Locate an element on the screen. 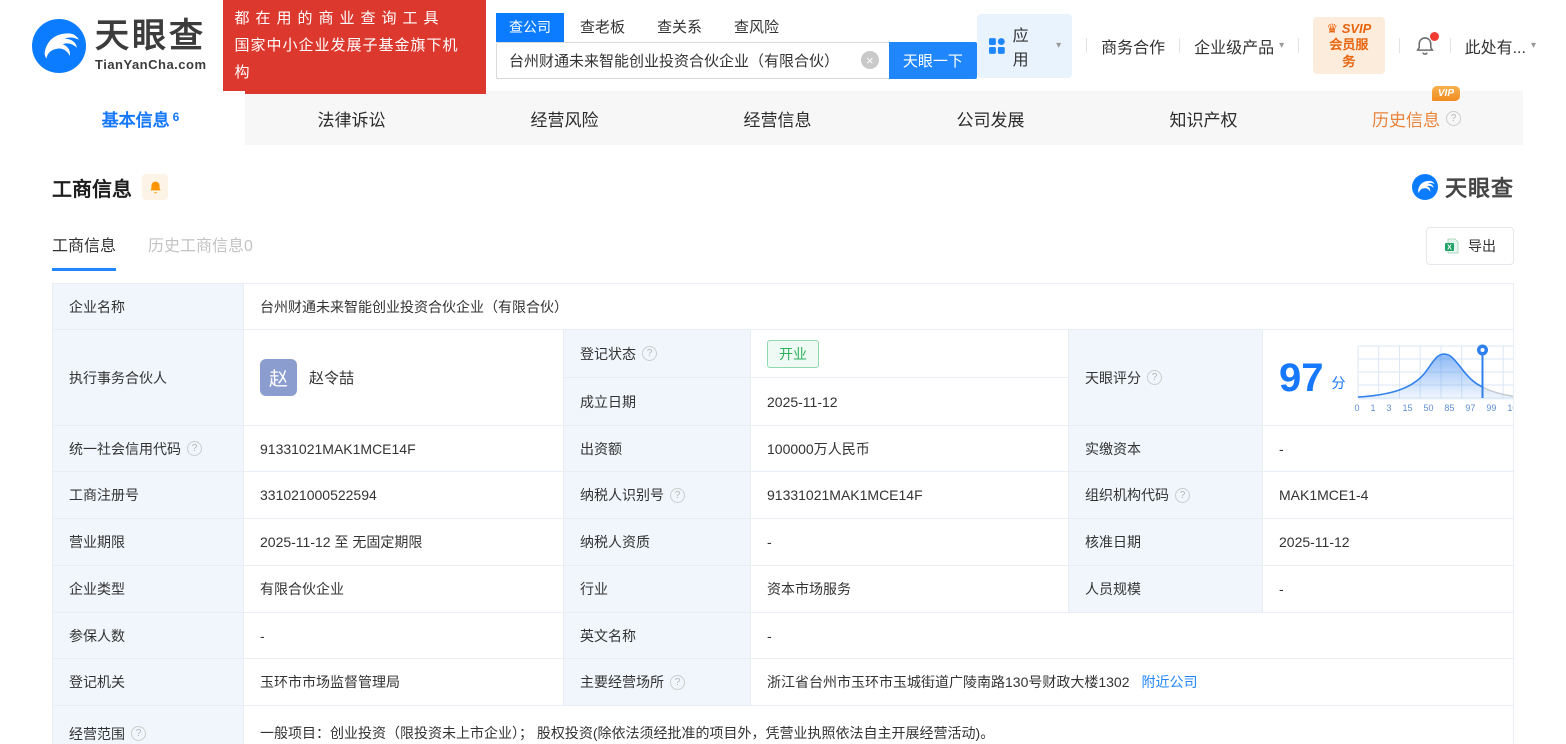 This screenshot has height=744, width=1566. promo-line2: 国家中小企业发展子基金旗下机构 is located at coordinates (346, 59).